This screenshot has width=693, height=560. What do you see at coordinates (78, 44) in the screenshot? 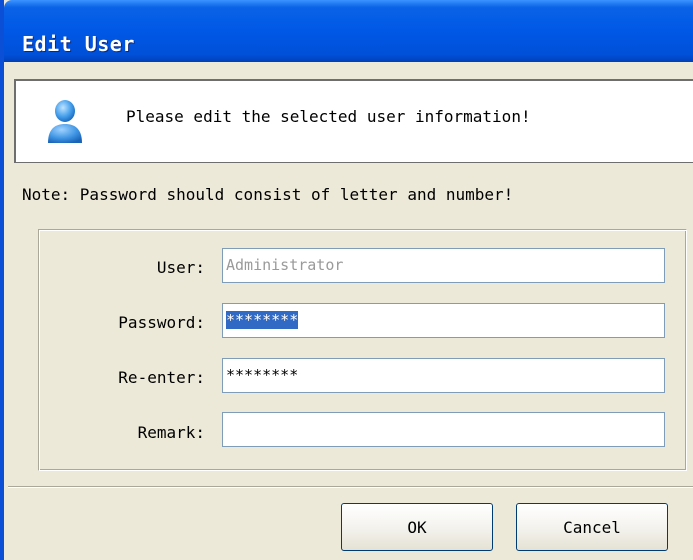
I see `window-title: Edit User` at bounding box center [78, 44].